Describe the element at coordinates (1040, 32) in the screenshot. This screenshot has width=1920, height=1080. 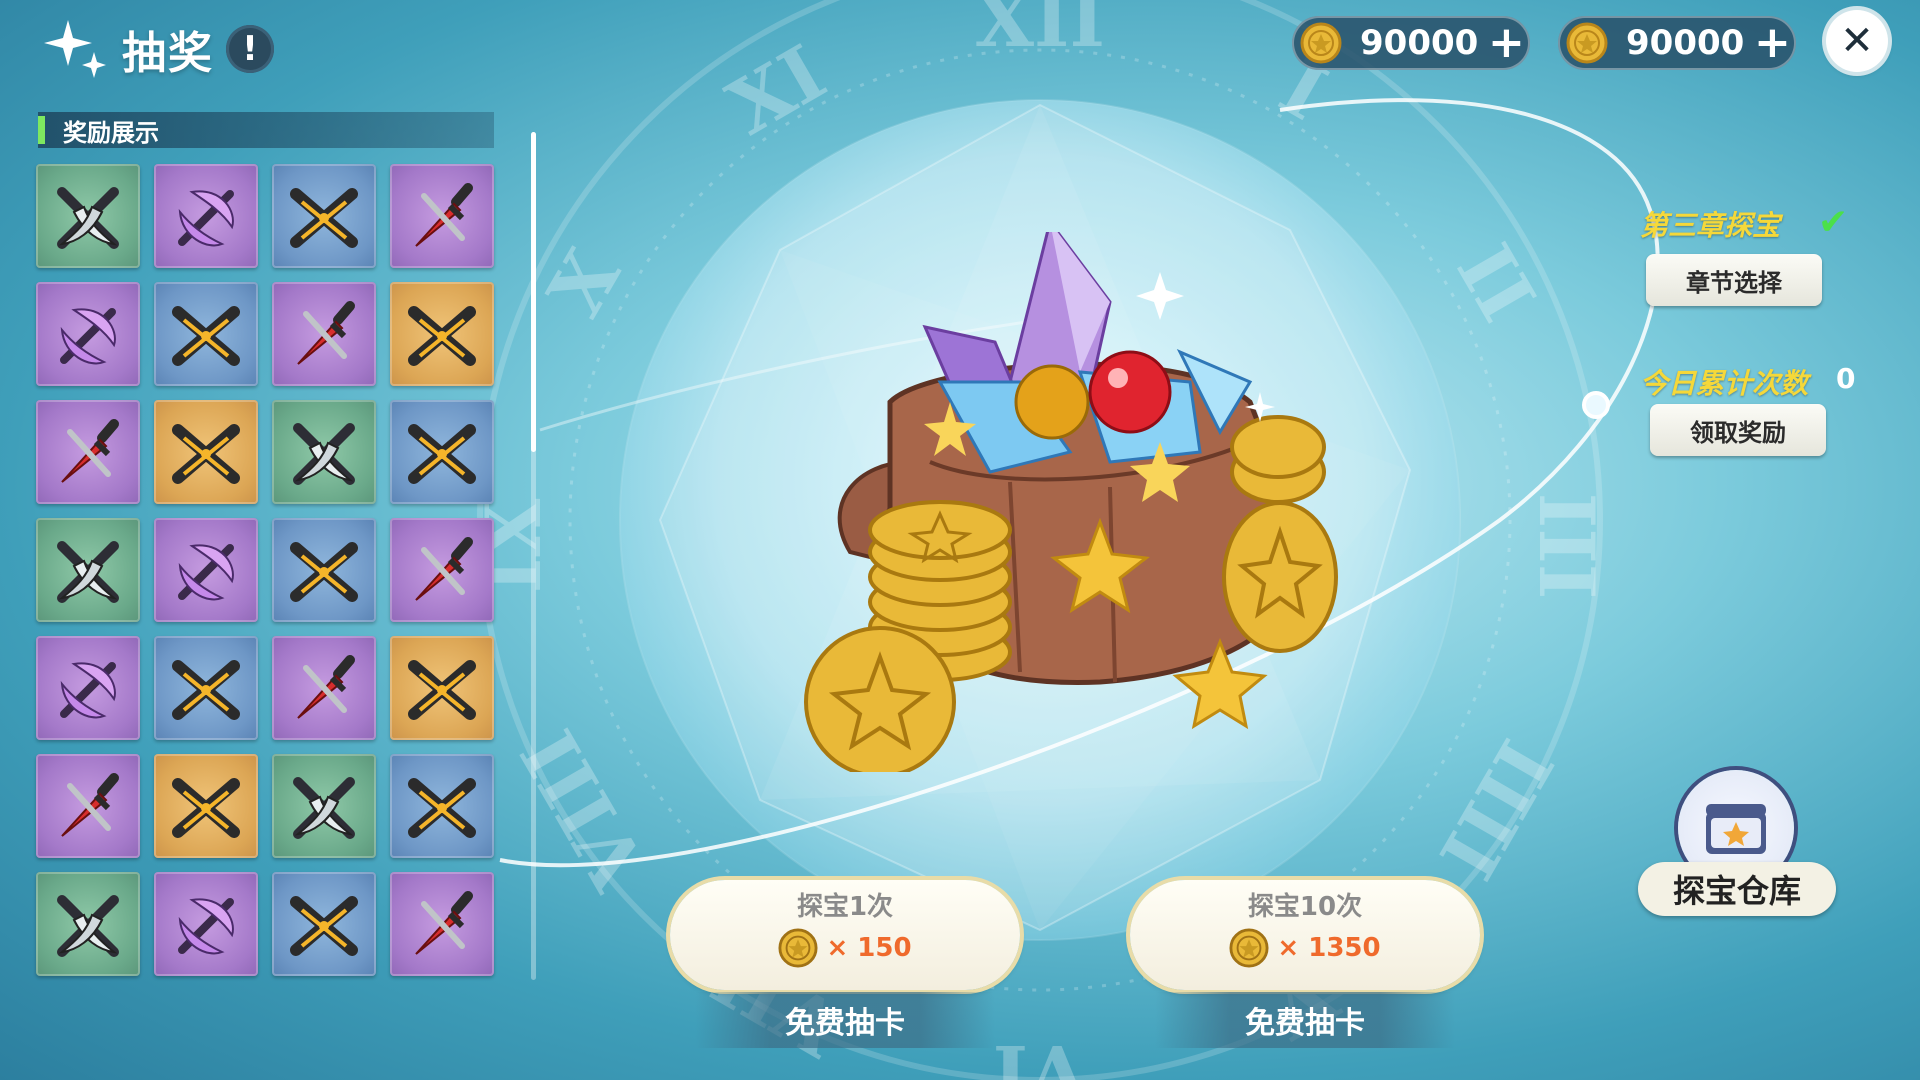
I see `clock-numeral: XII` at that location.